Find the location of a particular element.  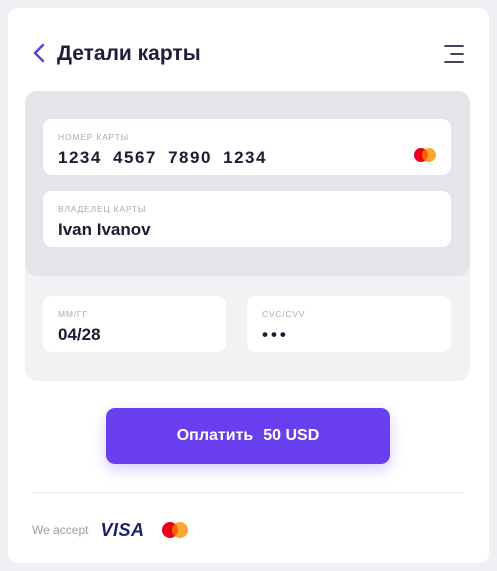

menu-button is located at coordinates (454, 54).